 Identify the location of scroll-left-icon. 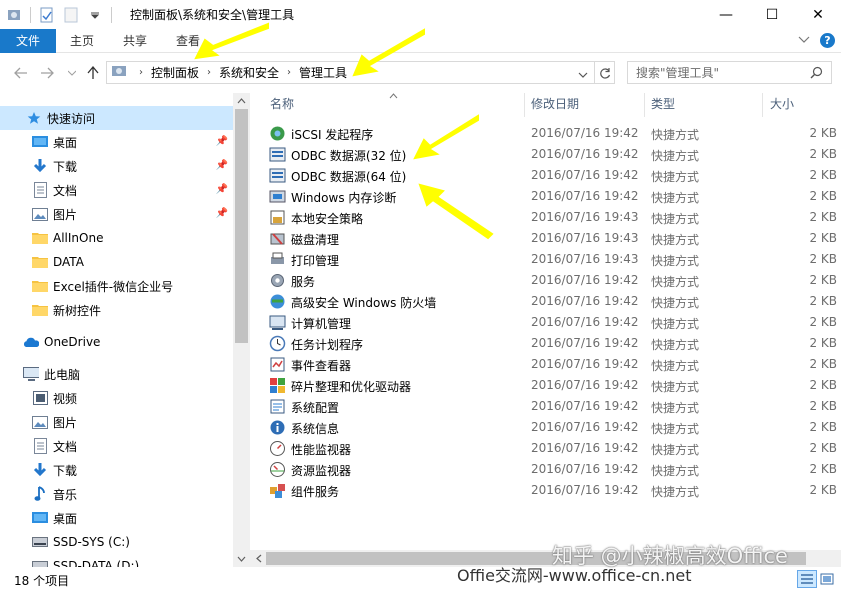
(258, 558).